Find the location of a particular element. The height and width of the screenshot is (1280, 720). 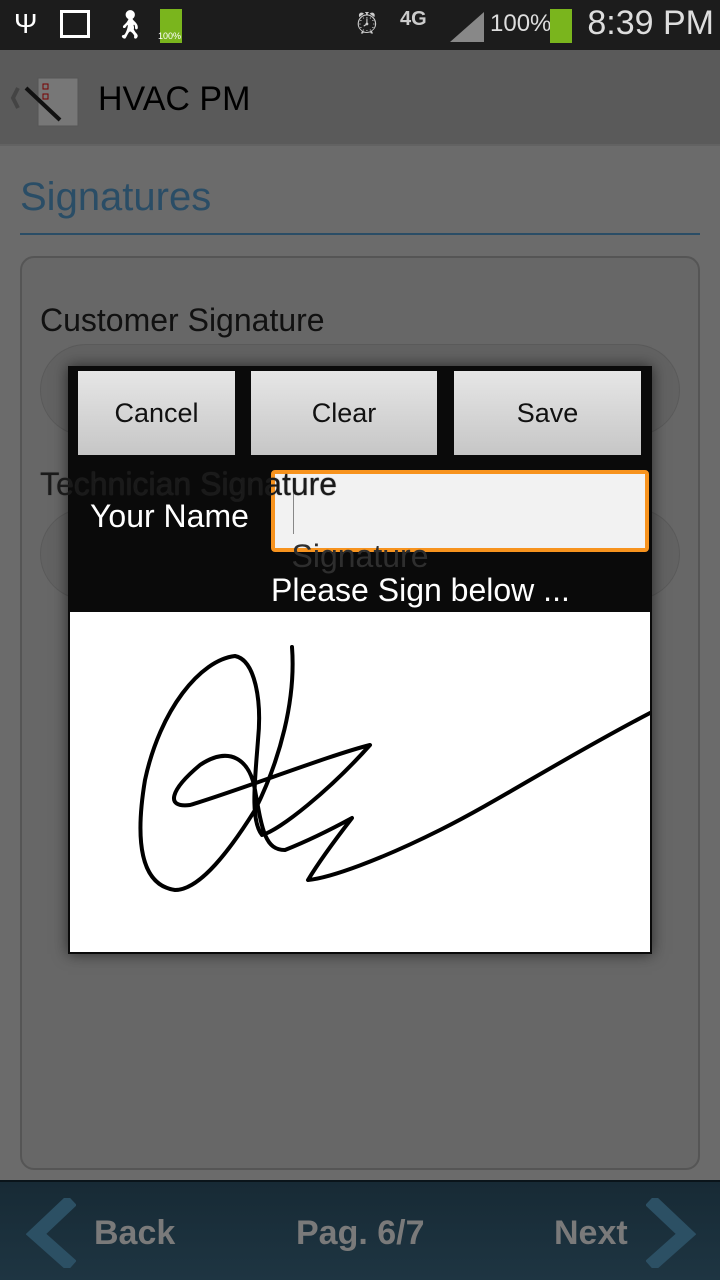

next-chevron-icon is located at coordinates (671, 1233).